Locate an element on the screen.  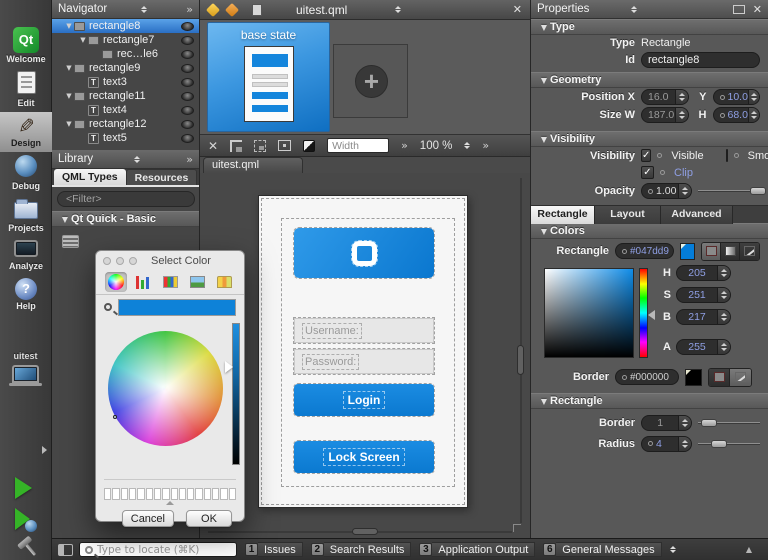
tab-qml-types: QML Types is located at coordinates (90, 177).